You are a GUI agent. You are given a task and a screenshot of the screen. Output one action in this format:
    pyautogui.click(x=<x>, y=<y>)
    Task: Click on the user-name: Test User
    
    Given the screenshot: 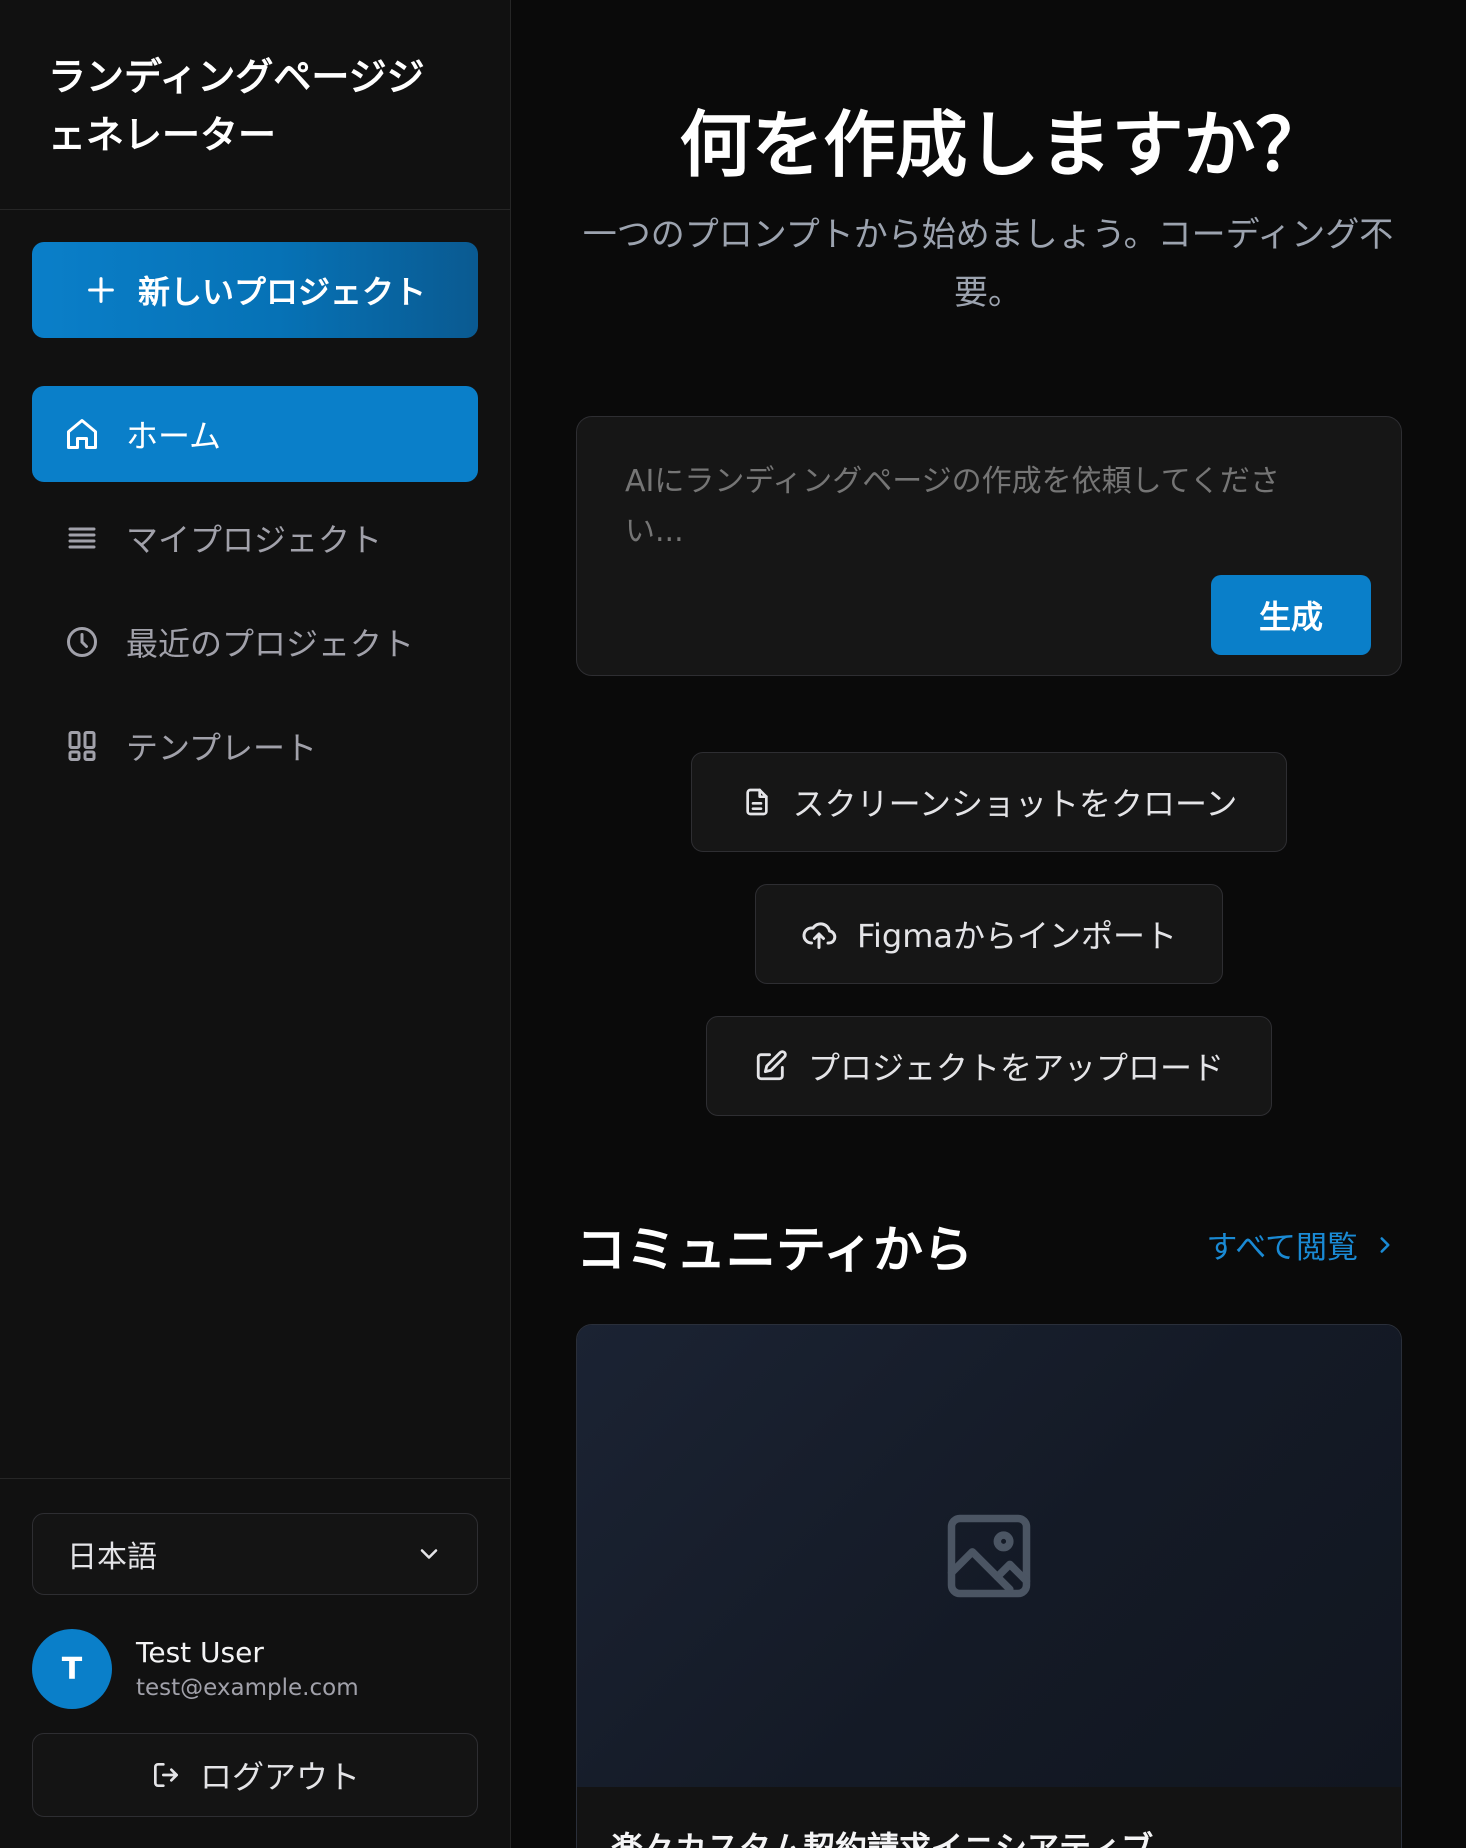 What is the action you would take?
    pyautogui.click(x=200, y=1652)
    